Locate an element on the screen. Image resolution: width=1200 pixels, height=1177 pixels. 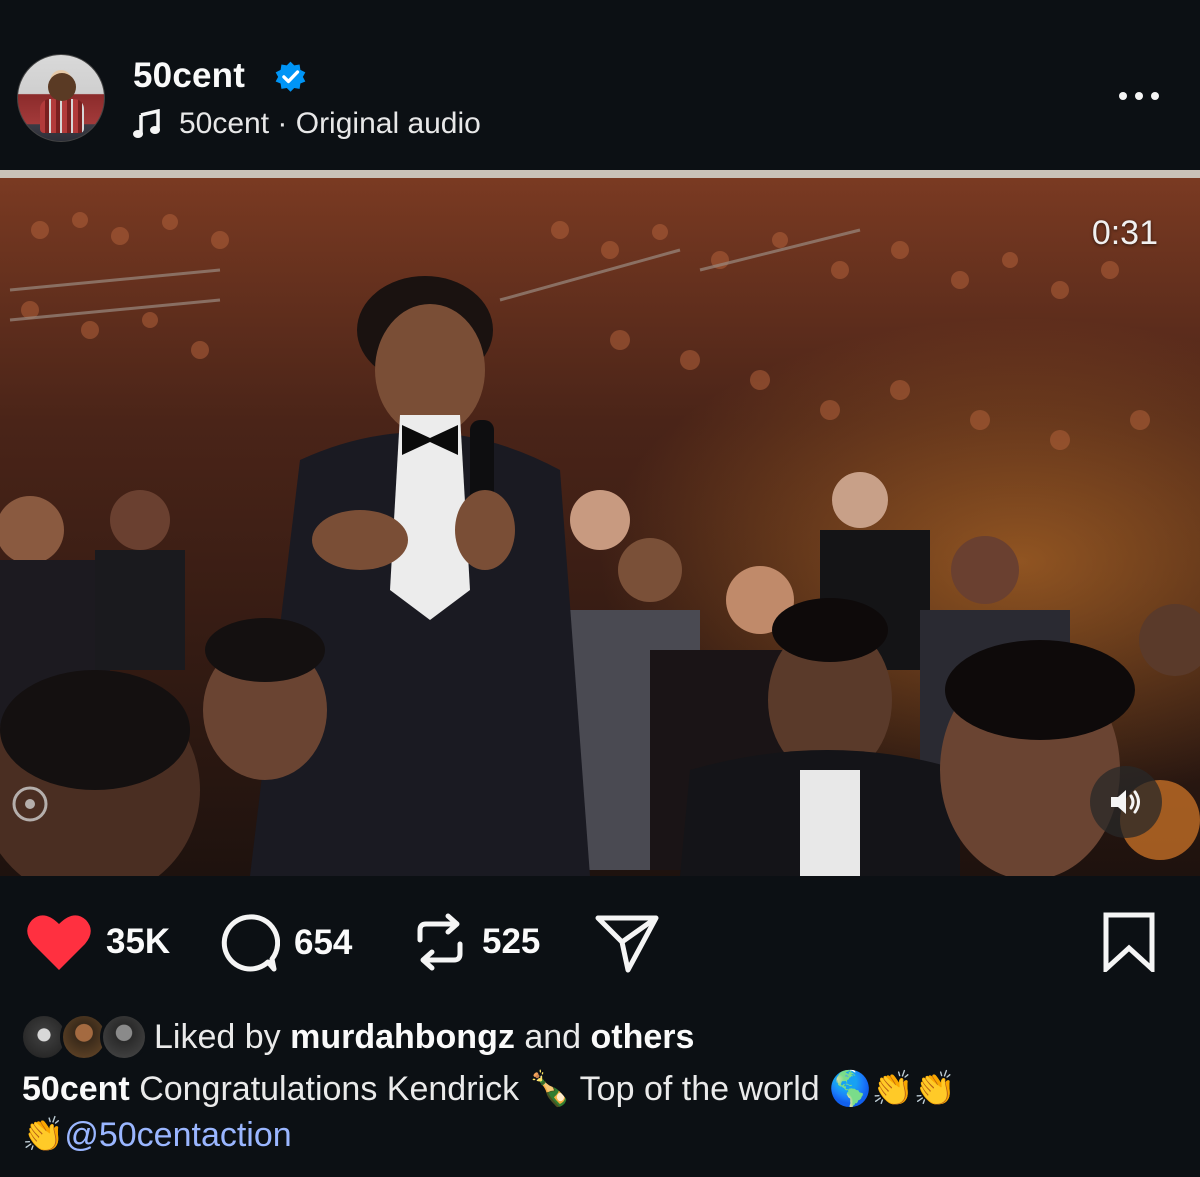
audio-label: 50cent · Original audio is located at coordinates (330, 123).